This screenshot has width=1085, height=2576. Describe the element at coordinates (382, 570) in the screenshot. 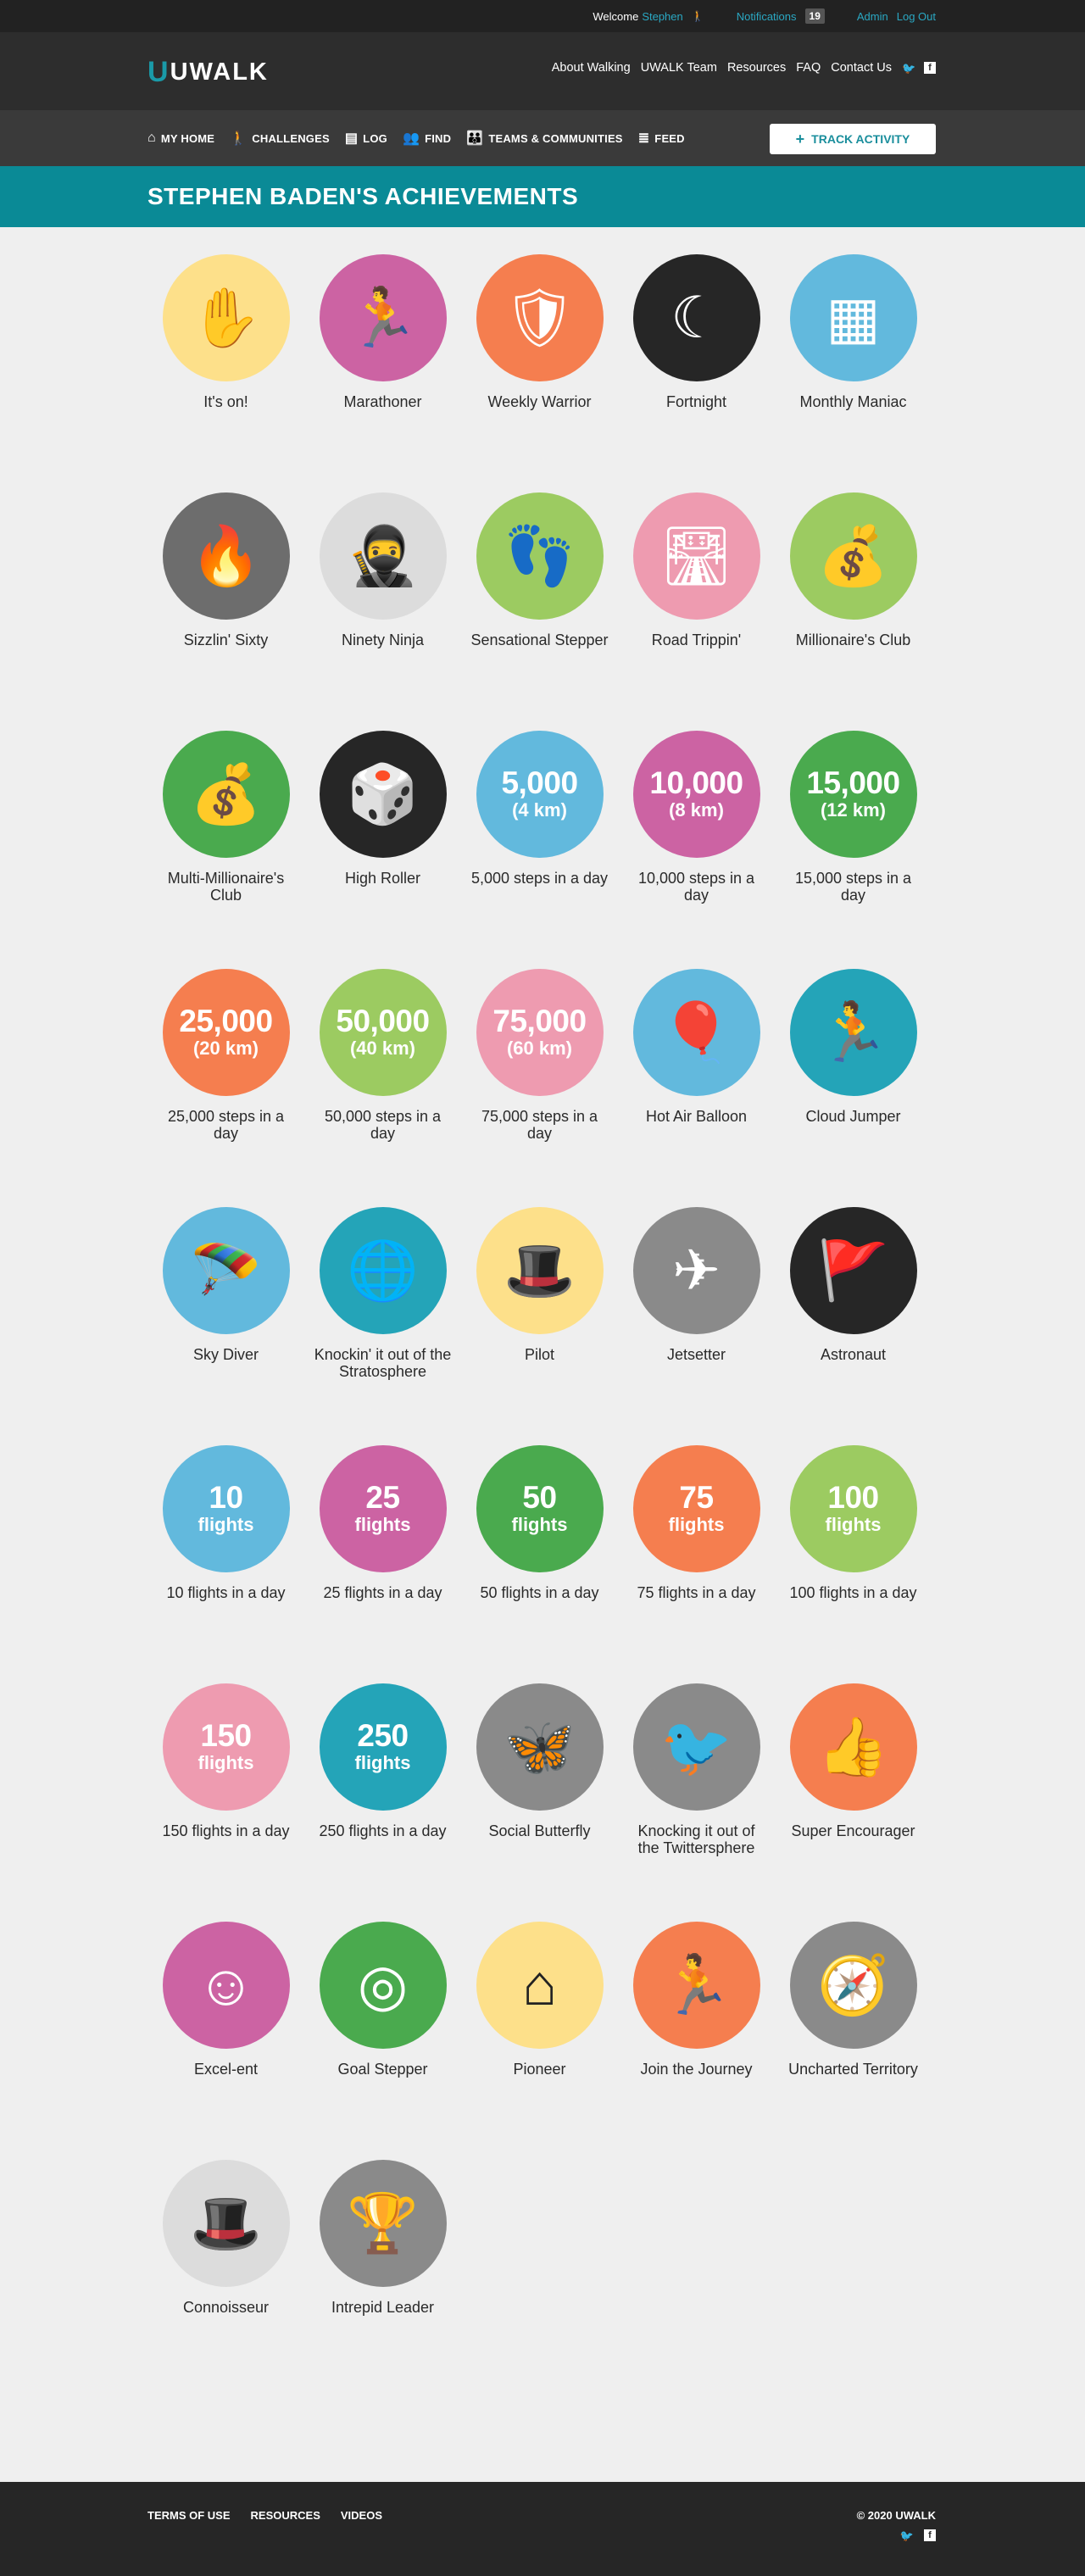

I see `achievement-badge: 🥷 Ninety Ninja` at that location.